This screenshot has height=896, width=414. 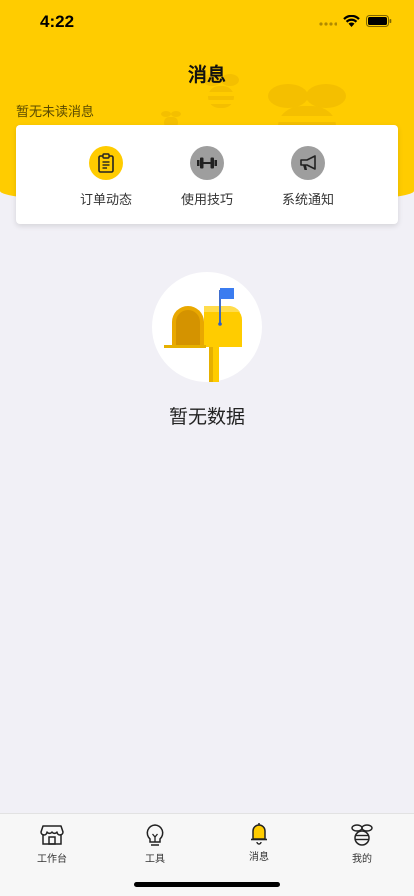 What do you see at coordinates (308, 163) in the screenshot?
I see `megaphone-icon` at bounding box center [308, 163].